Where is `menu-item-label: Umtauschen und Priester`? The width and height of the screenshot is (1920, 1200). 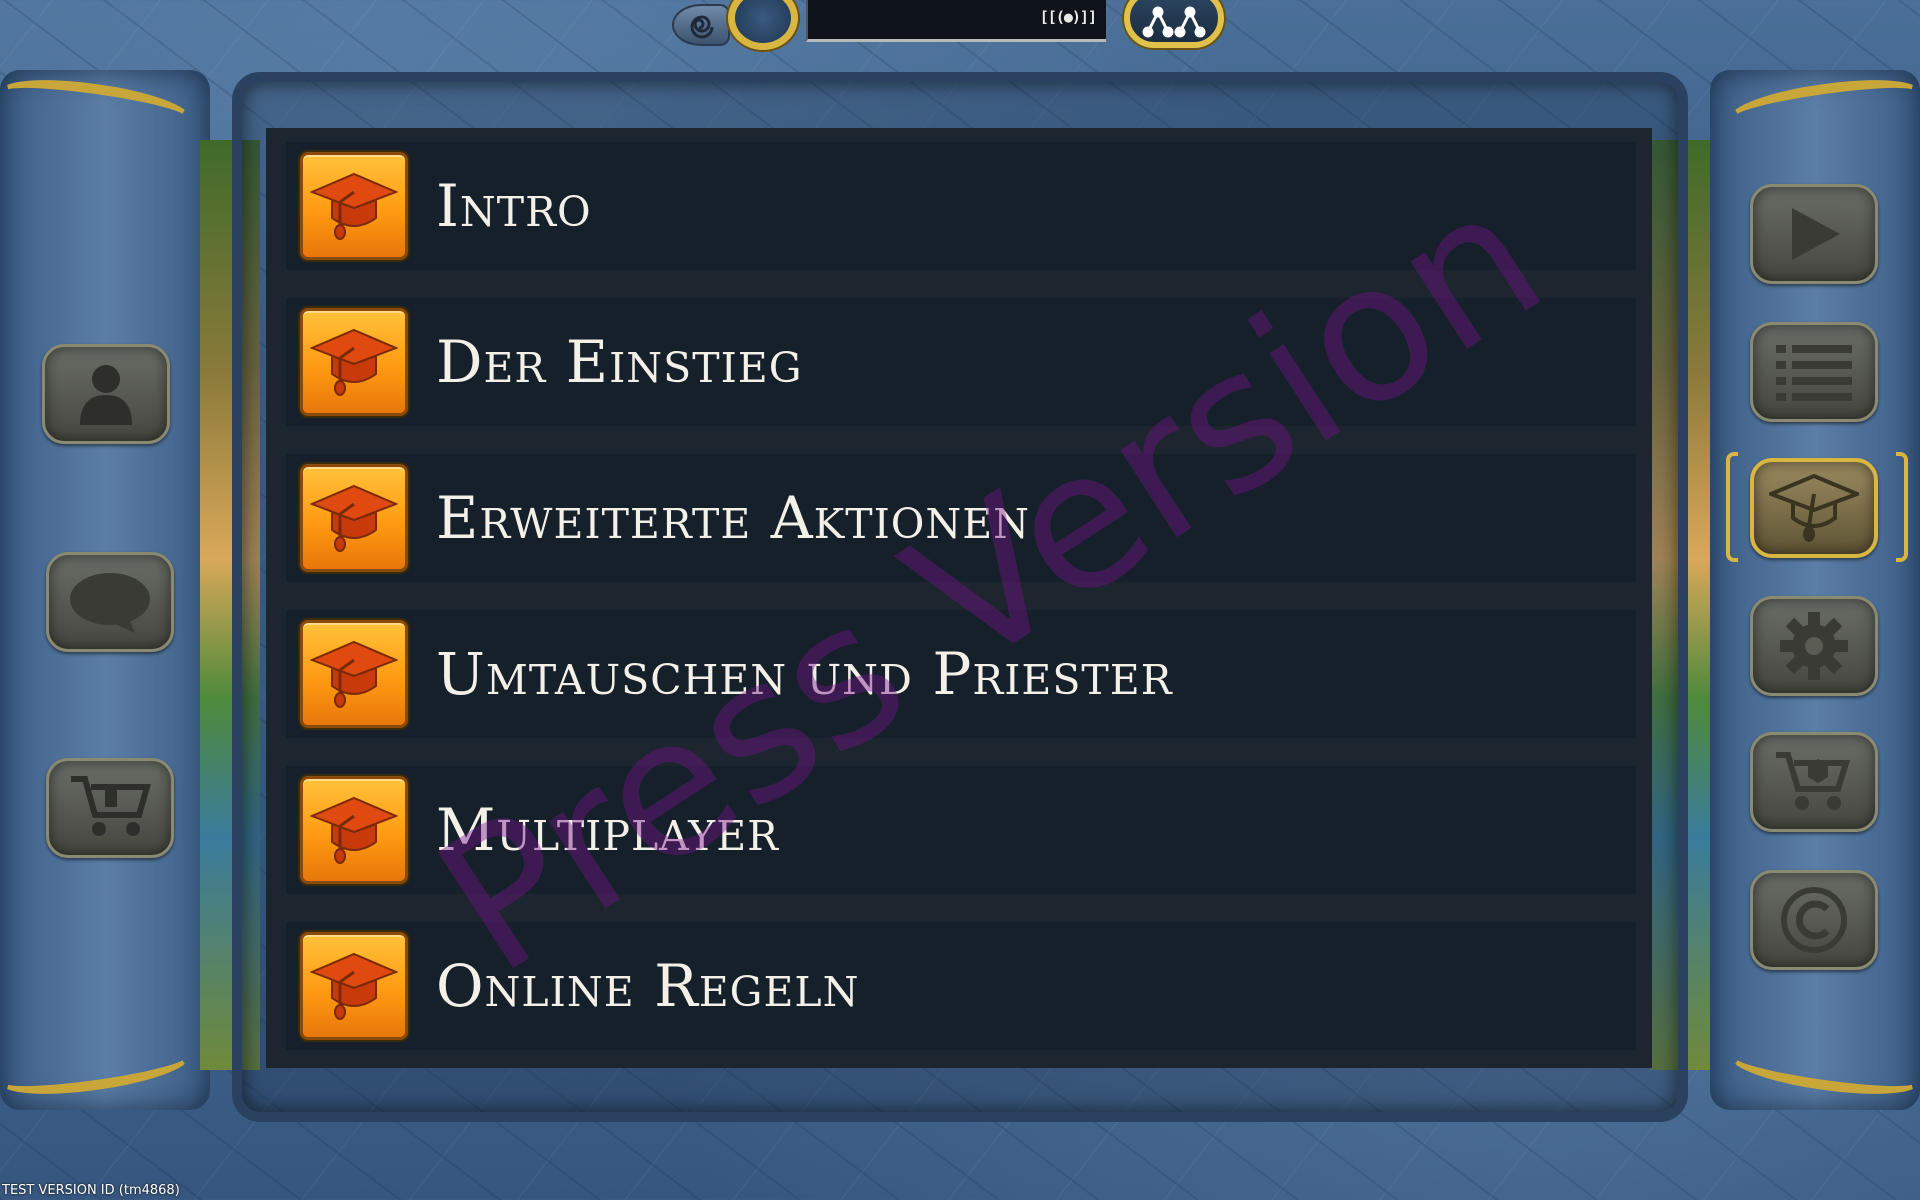
menu-item-label: Umtauschen und Priester is located at coordinates (804, 674).